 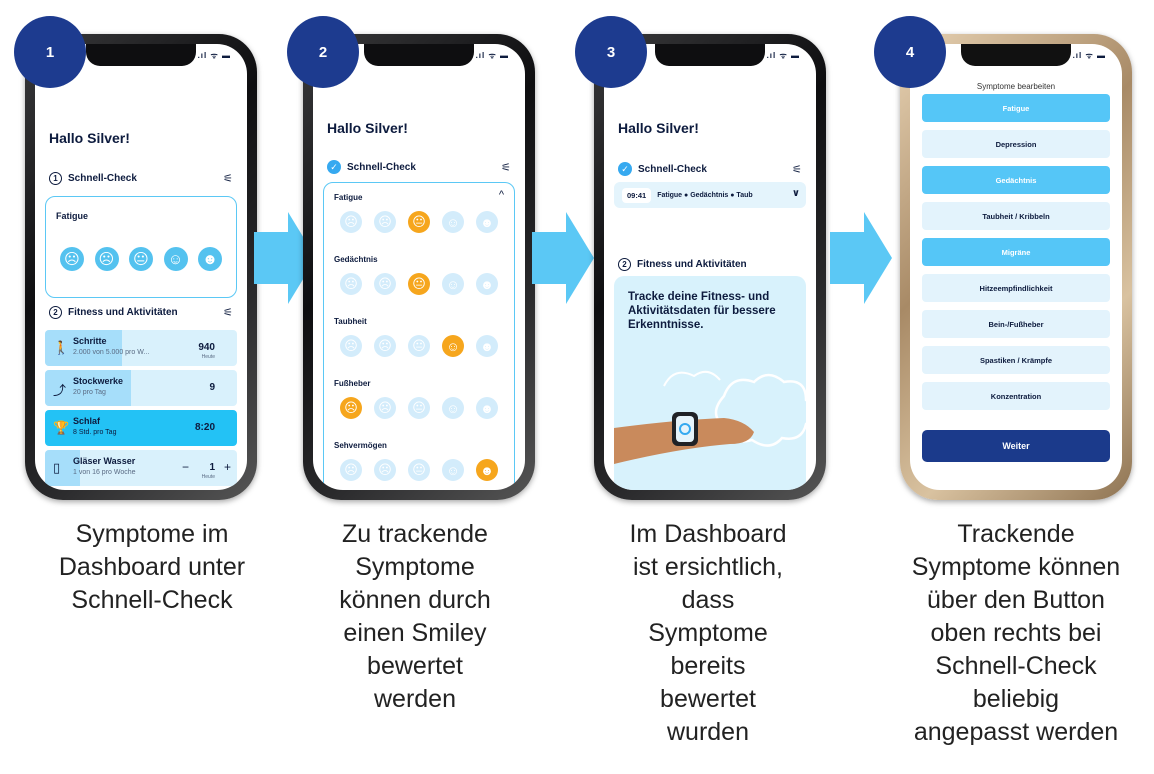 I want to click on chevron-up-icon: ^, so click(x=501, y=195).